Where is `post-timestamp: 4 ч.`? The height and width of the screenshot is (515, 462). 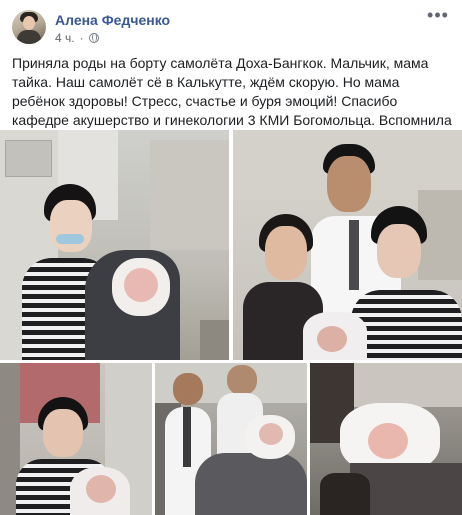 post-timestamp: 4 ч. is located at coordinates (65, 38).